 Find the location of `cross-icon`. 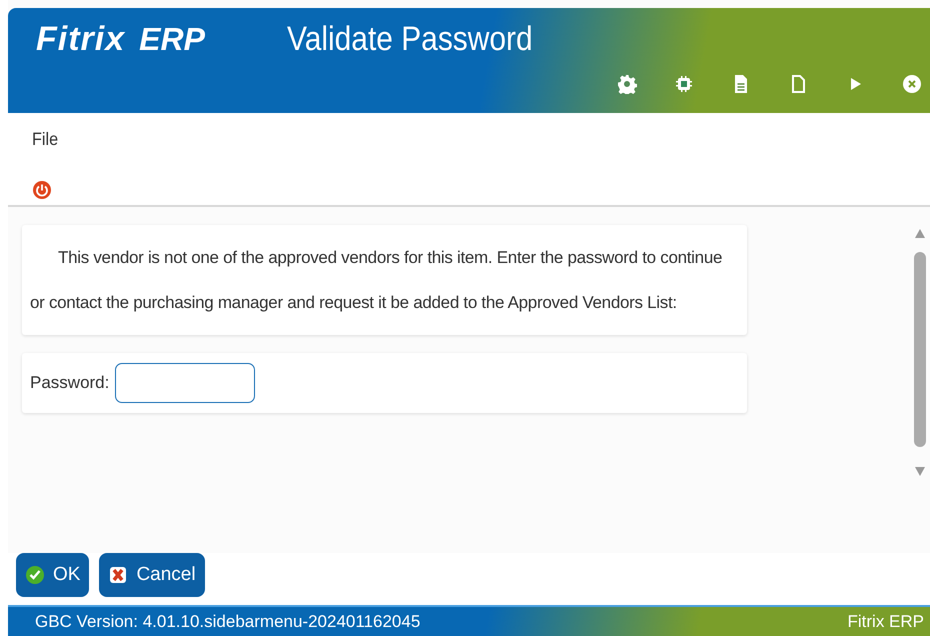

cross-icon is located at coordinates (118, 575).